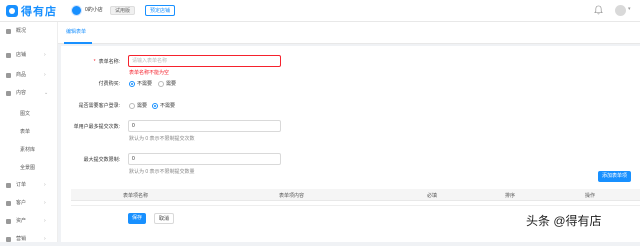 This screenshot has width=640, height=246. Describe the element at coordinates (564, 221) in the screenshot. I see `watermark: 头条 @得有店` at that location.